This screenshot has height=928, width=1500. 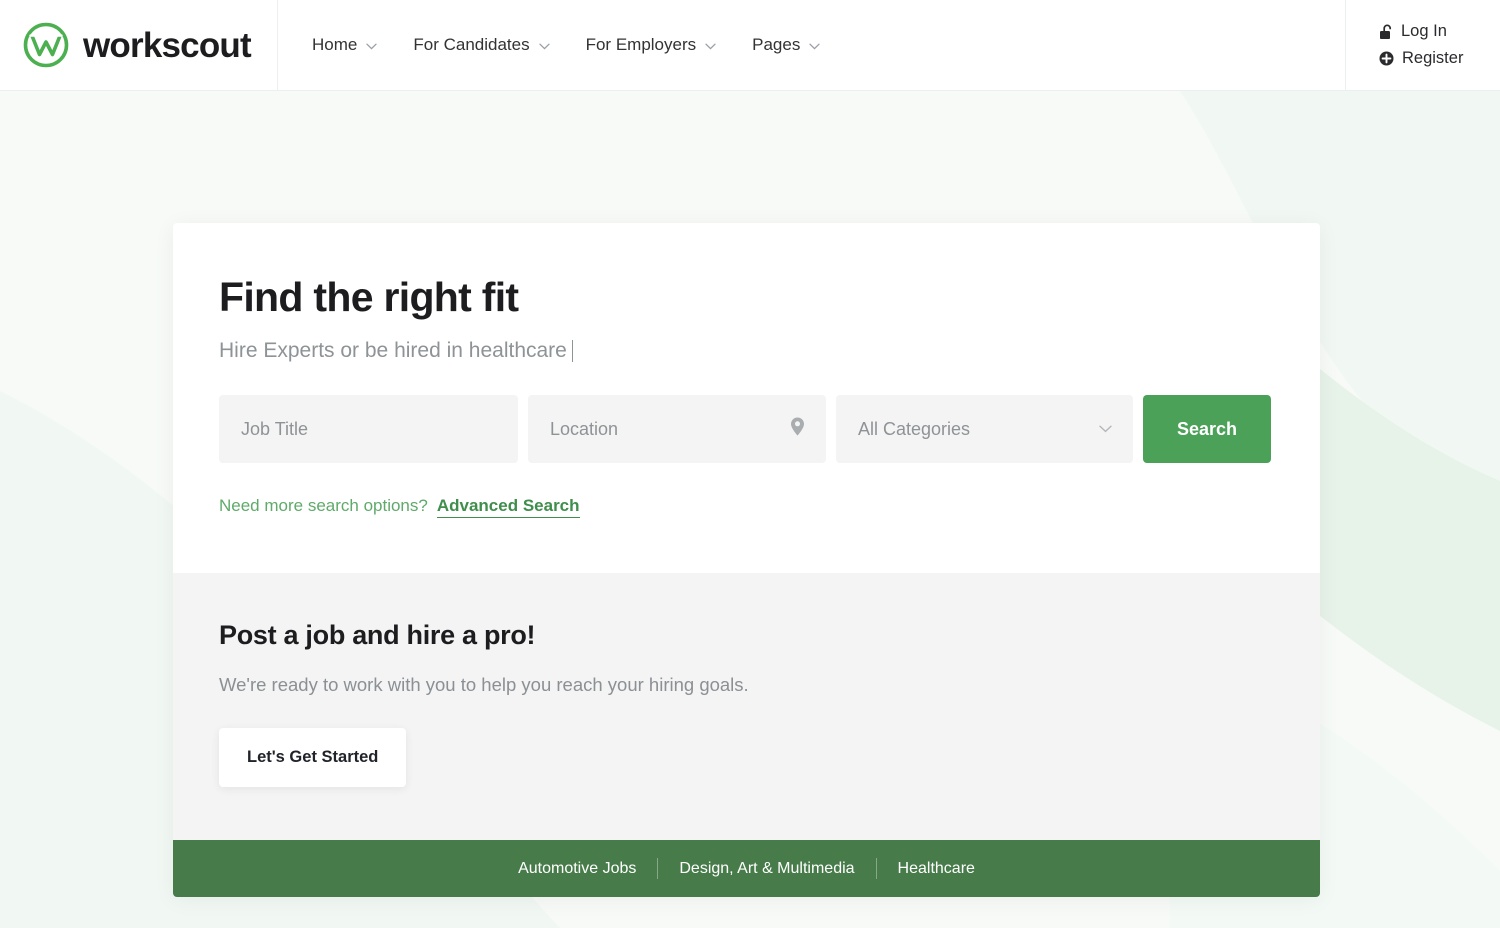 What do you see at coordinates (984, 429) in the screenshot?
I see `category-select: All Categories` at bounding box center [984, 429].